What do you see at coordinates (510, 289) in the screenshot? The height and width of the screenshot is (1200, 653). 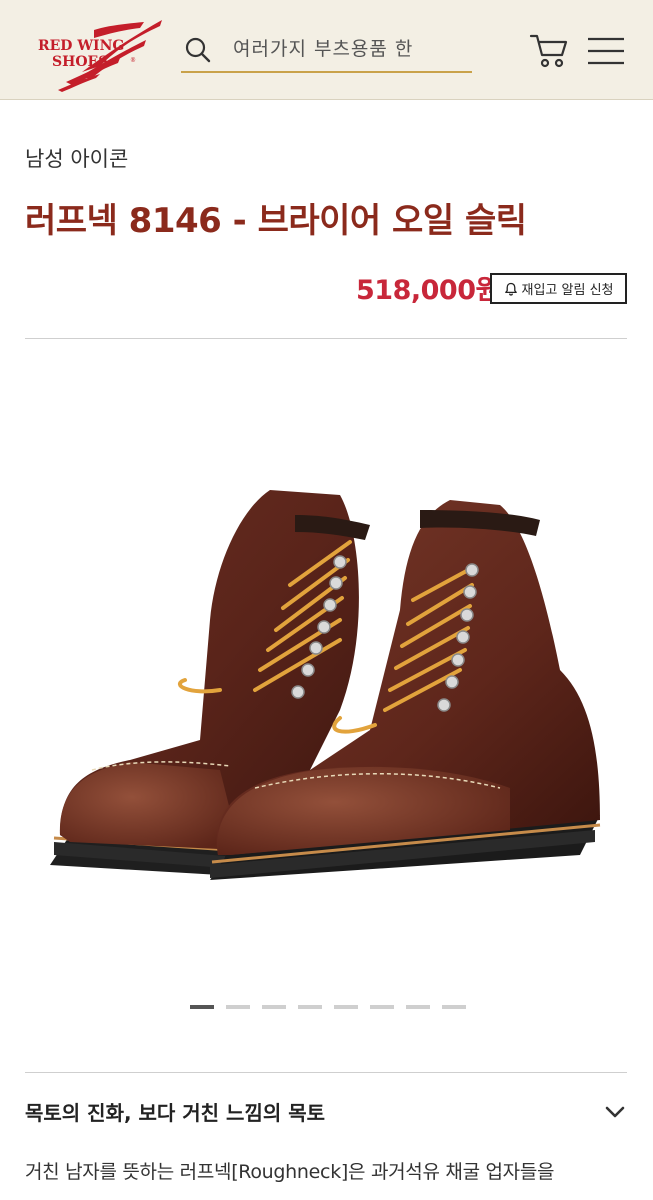 I see `bell-icon` at bounding box center [510, 289].